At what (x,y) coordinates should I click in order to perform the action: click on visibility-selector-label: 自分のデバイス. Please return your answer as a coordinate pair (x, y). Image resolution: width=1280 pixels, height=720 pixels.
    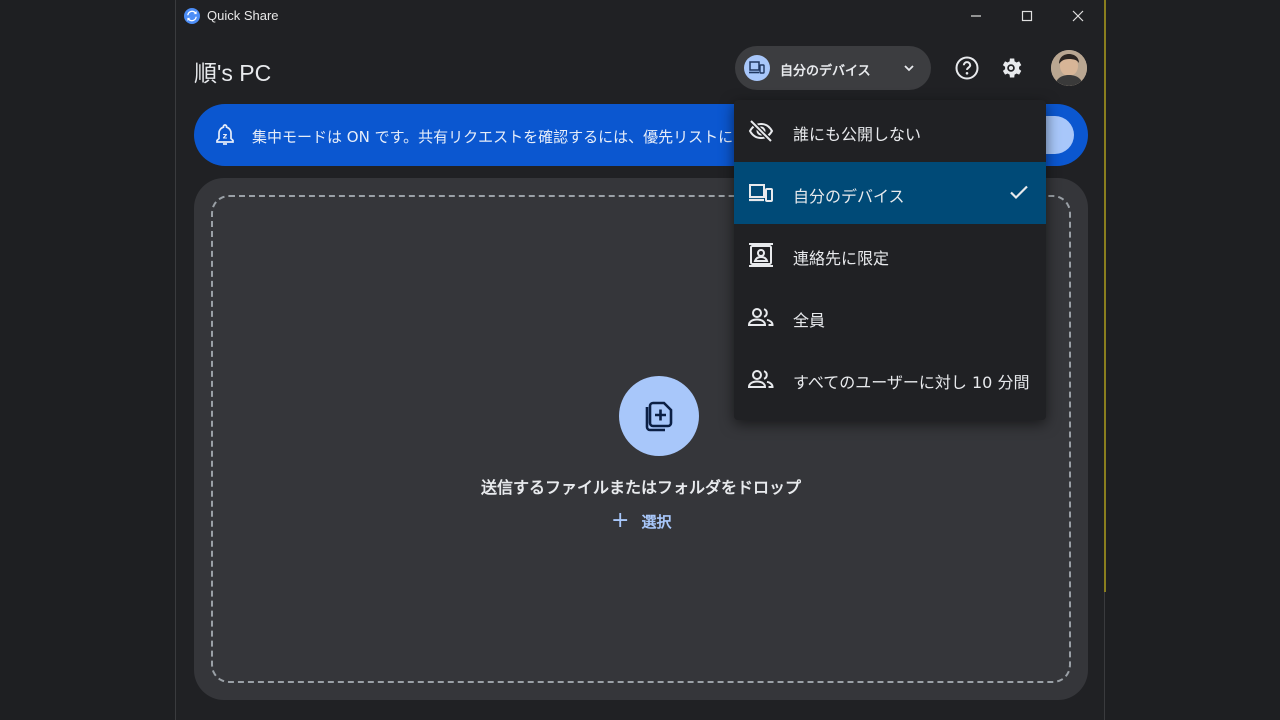
    Looking at the image, I should click on (825, 71).